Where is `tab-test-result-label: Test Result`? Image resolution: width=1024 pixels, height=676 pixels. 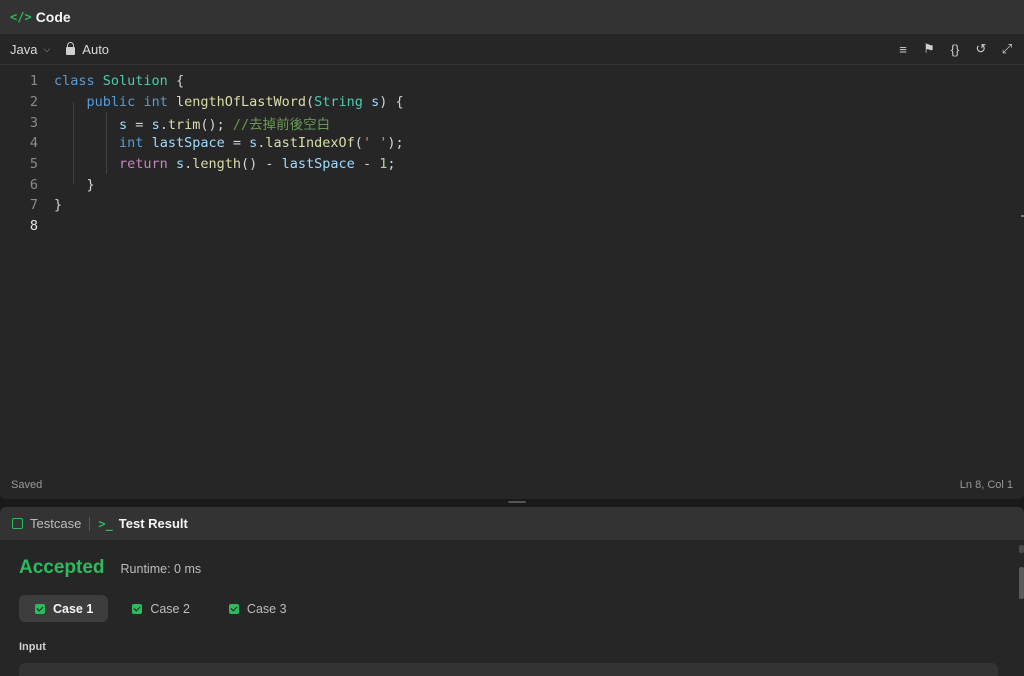
tab-test-result-label: Test Result is located at coordinates (153, 523).